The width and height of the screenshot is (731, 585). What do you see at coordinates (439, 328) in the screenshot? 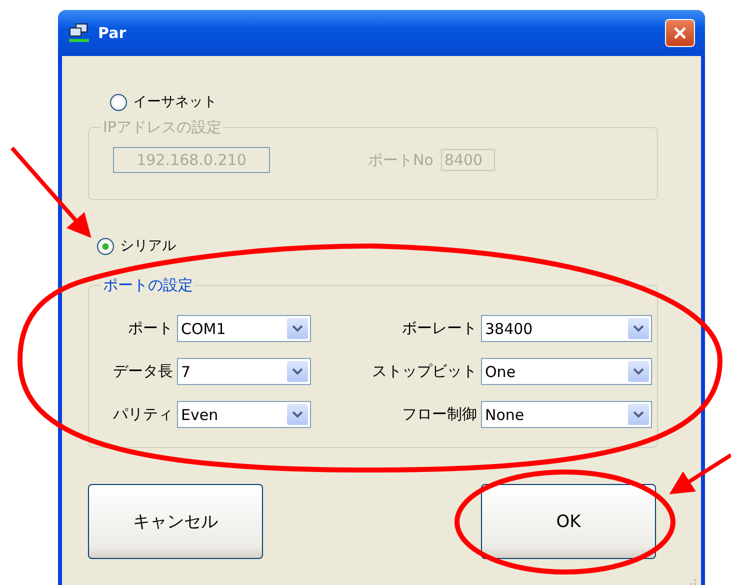
I see `field-label: ボーレート` at bounding box center [439, 328].